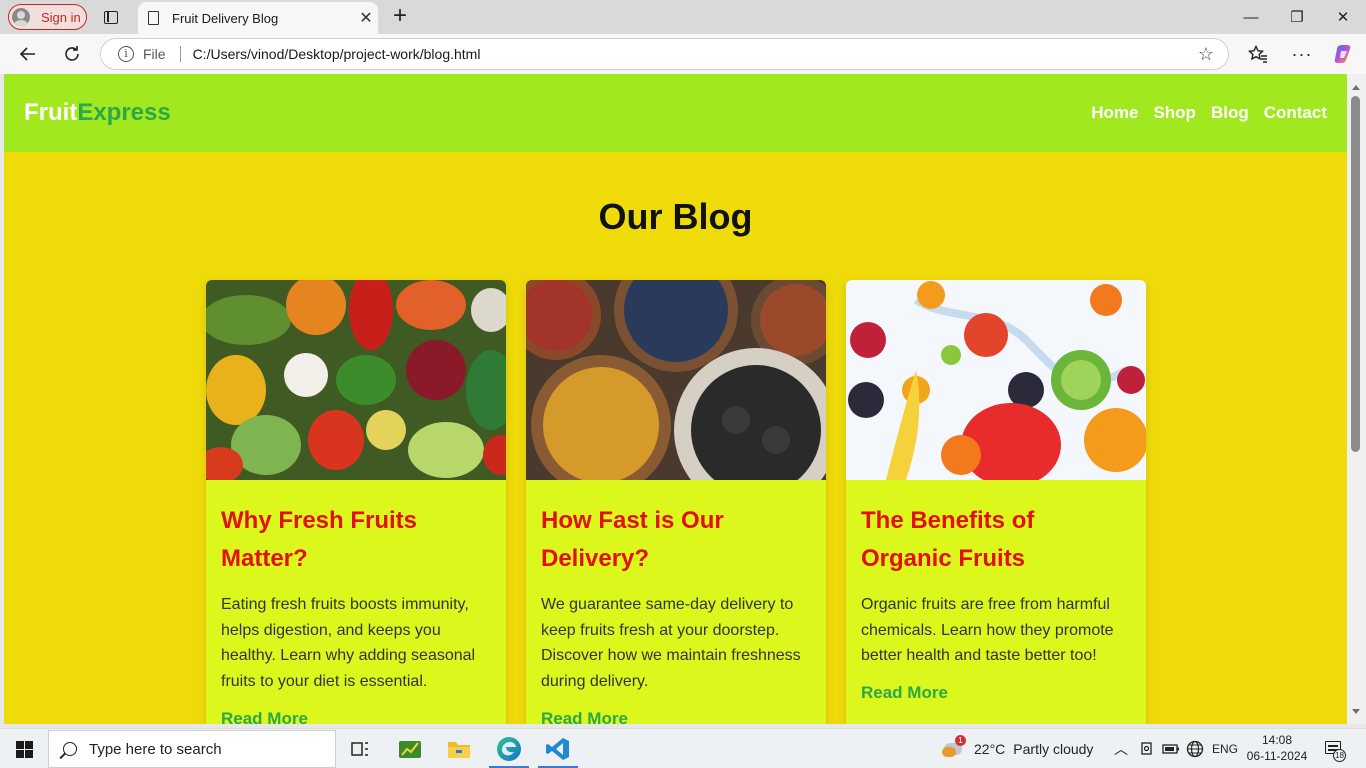 The height and width of the screenshot is (768, 1366). What do you see at coordinates (124, 112) in the screenshot?
I see `logo-part-express: Express` at bounding box center [124, 112].